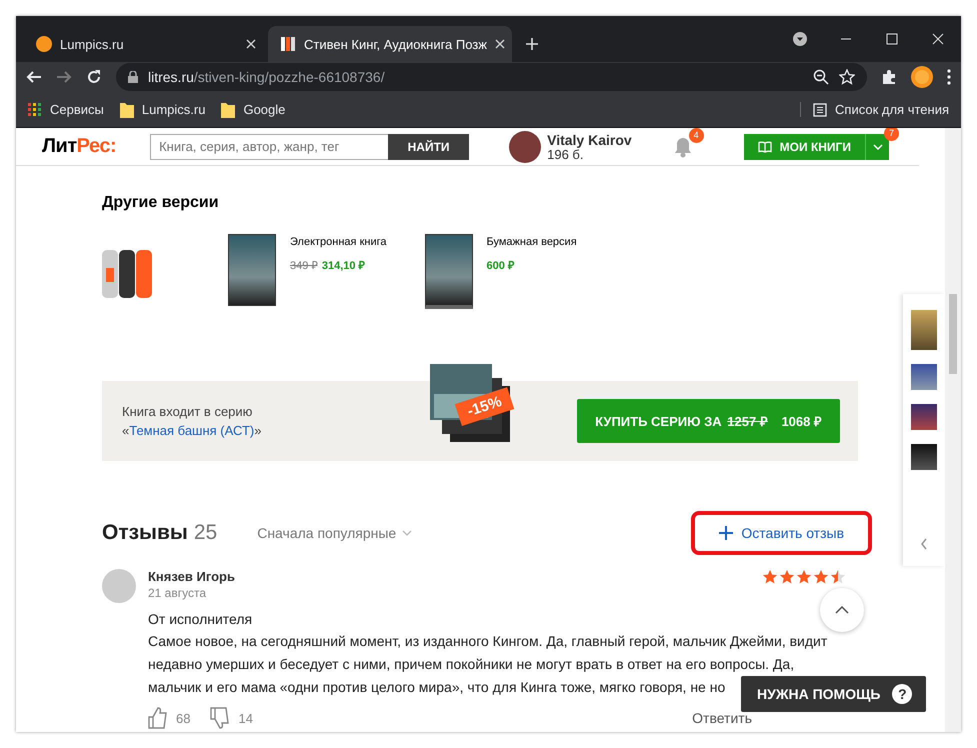 The height and width of the screenshot is (748, 977). What do you see at coordinates (565, 154) in the screenshot?
I see `user-points: 196 б.` at bounding box center [565, 154].